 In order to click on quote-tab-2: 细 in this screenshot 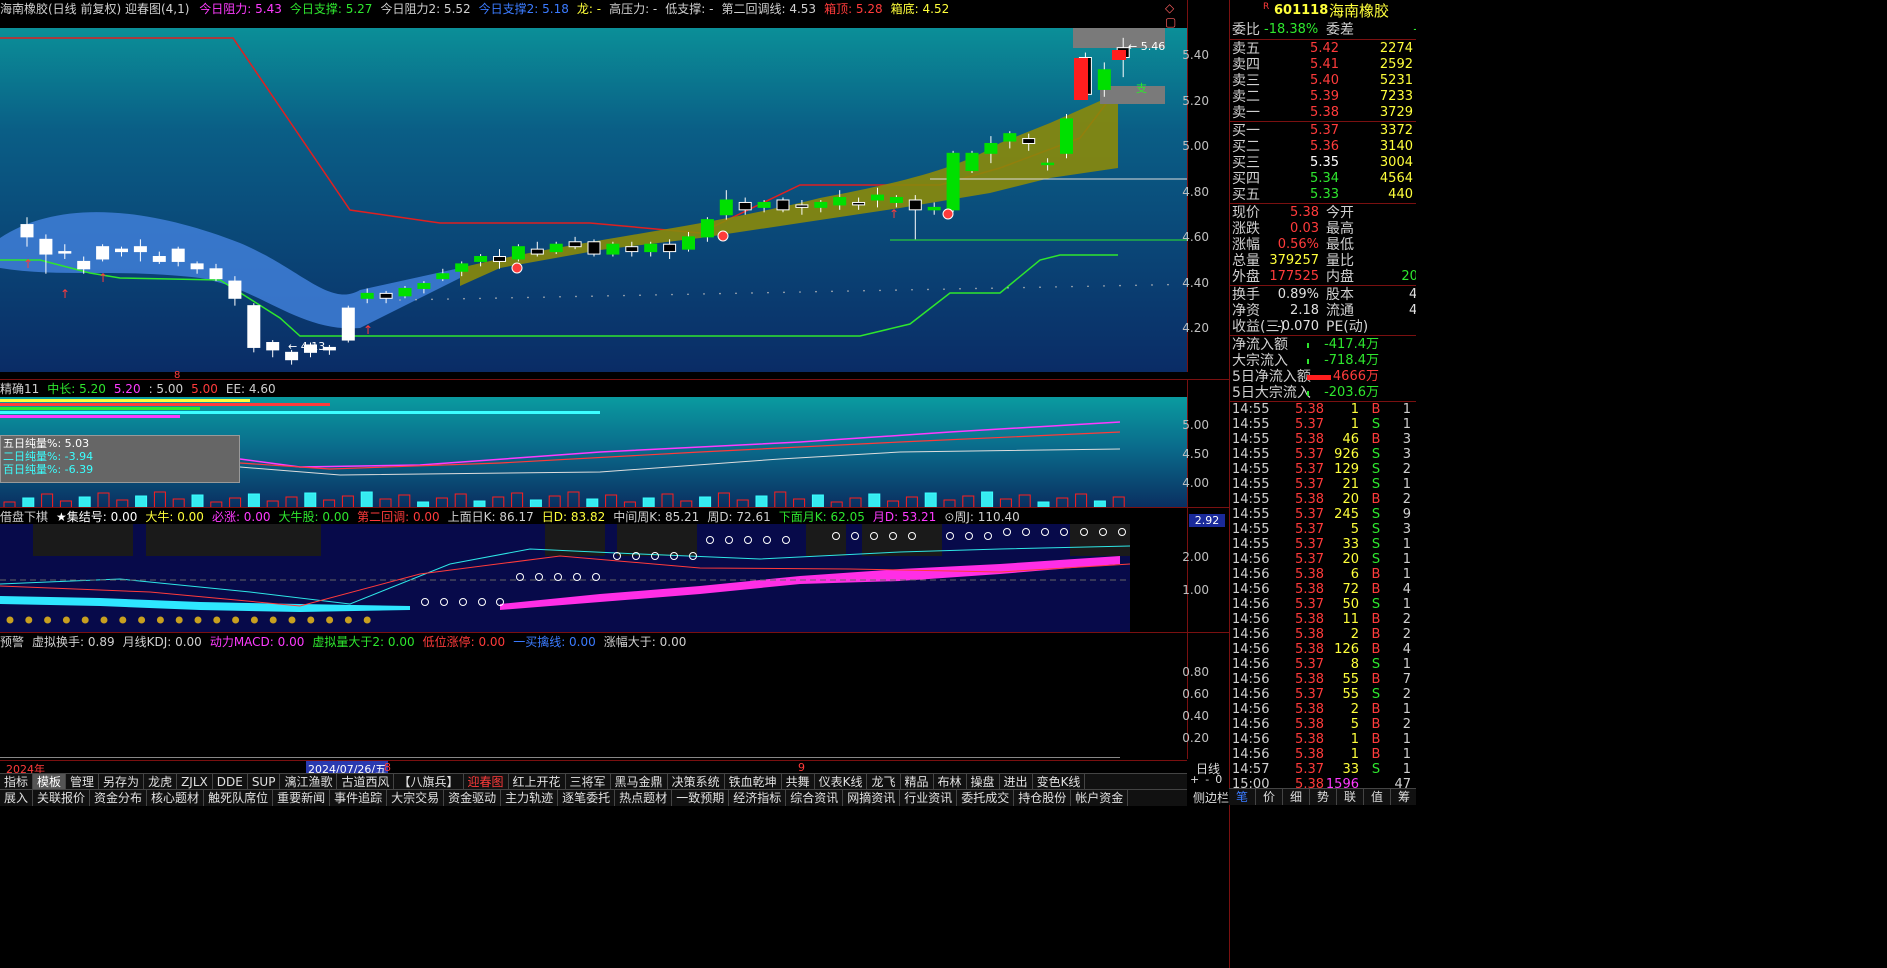, I will do `click(1296, 797)`.